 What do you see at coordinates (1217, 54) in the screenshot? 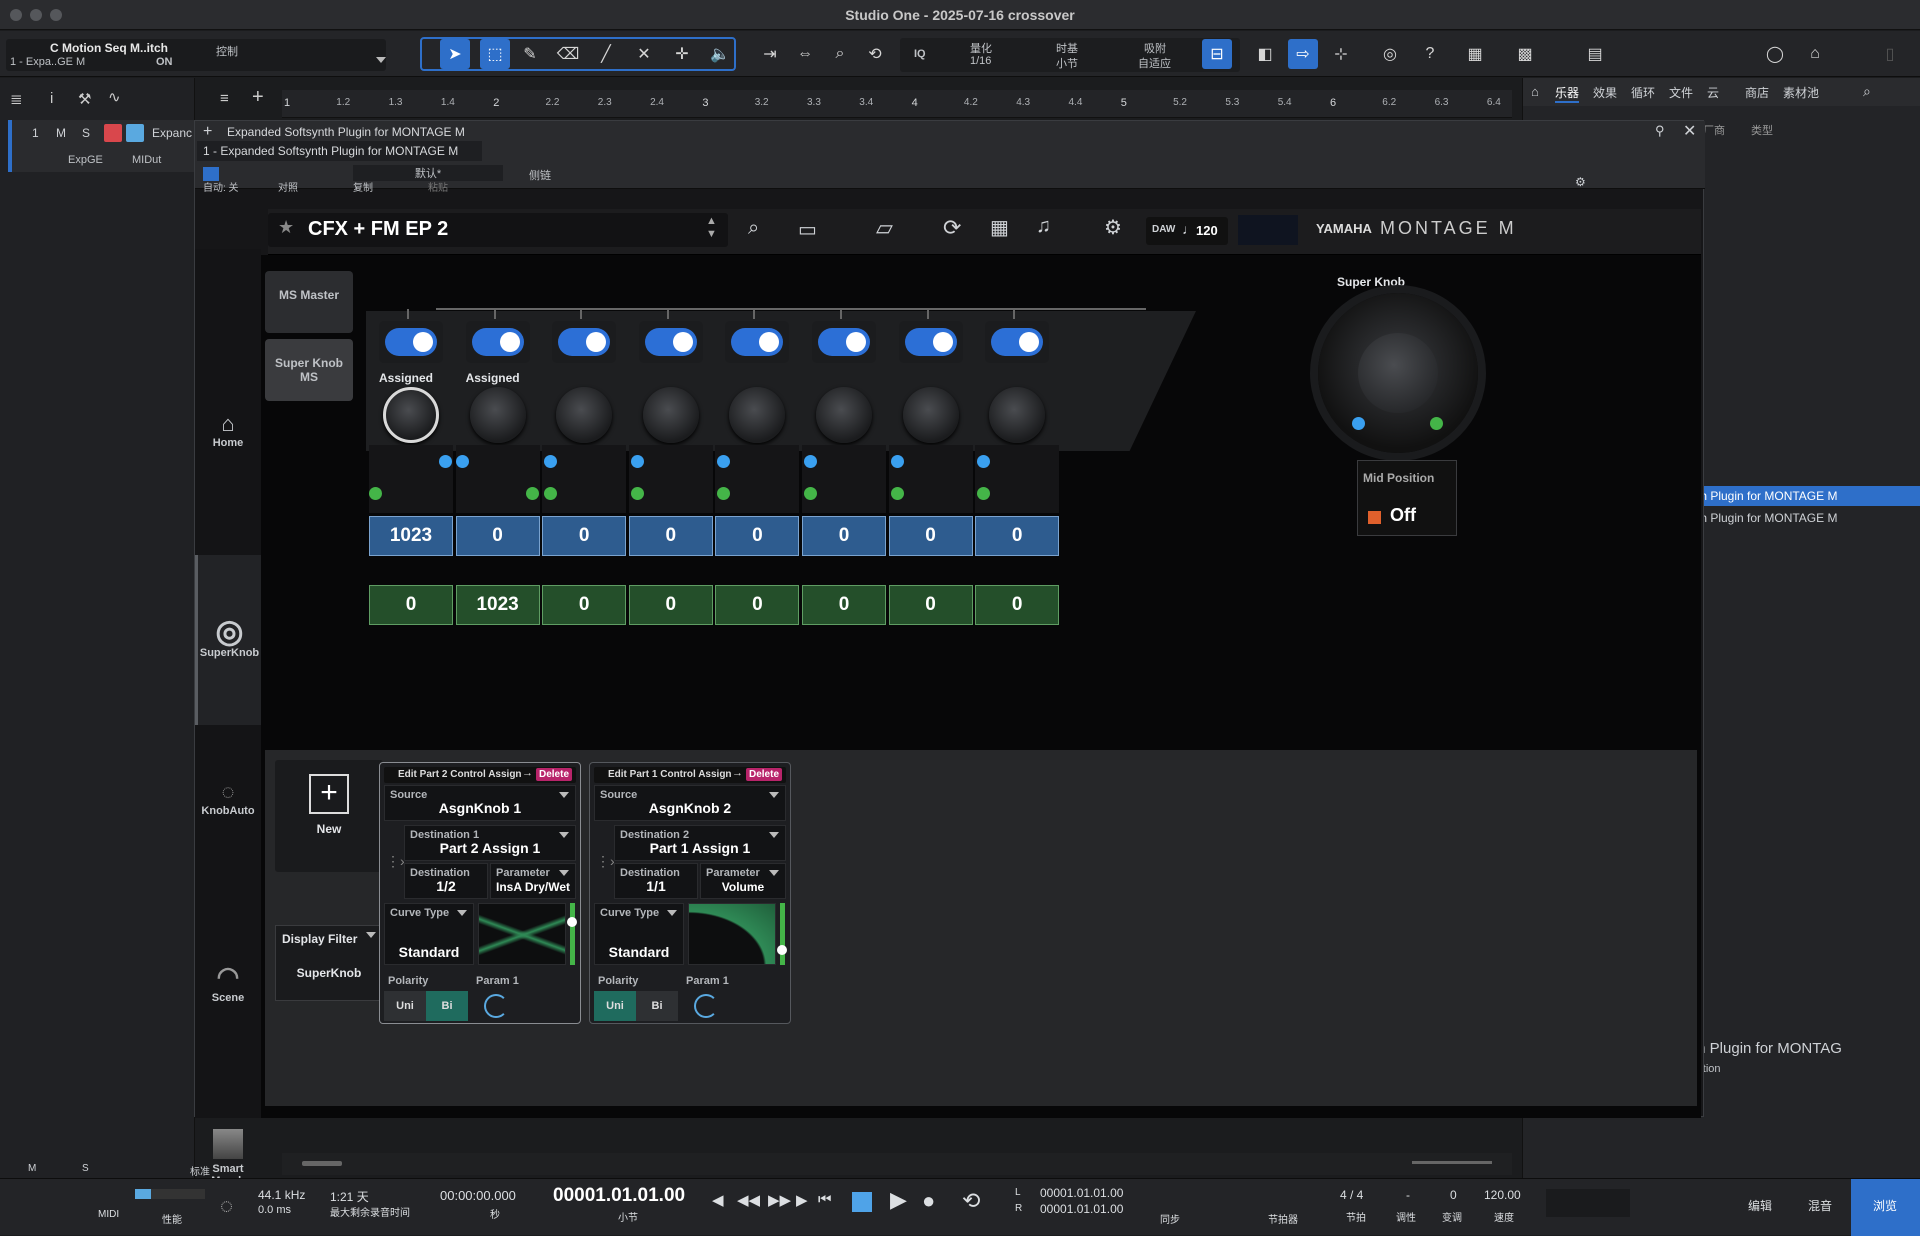
I see `snap-toggle-icon: ⊟` at bounding box center [1217, 54].